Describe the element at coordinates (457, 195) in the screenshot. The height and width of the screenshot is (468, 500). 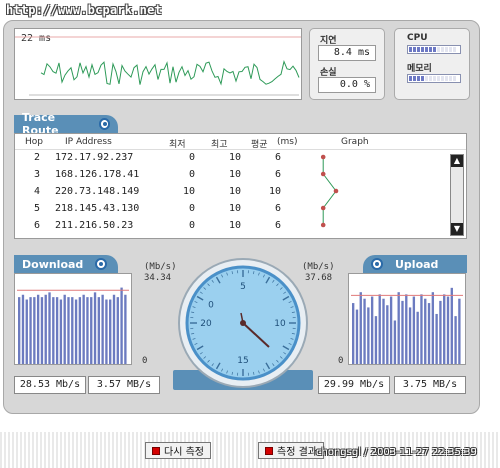
I see `trace-scrollbar: ▲ ▼` at that location.